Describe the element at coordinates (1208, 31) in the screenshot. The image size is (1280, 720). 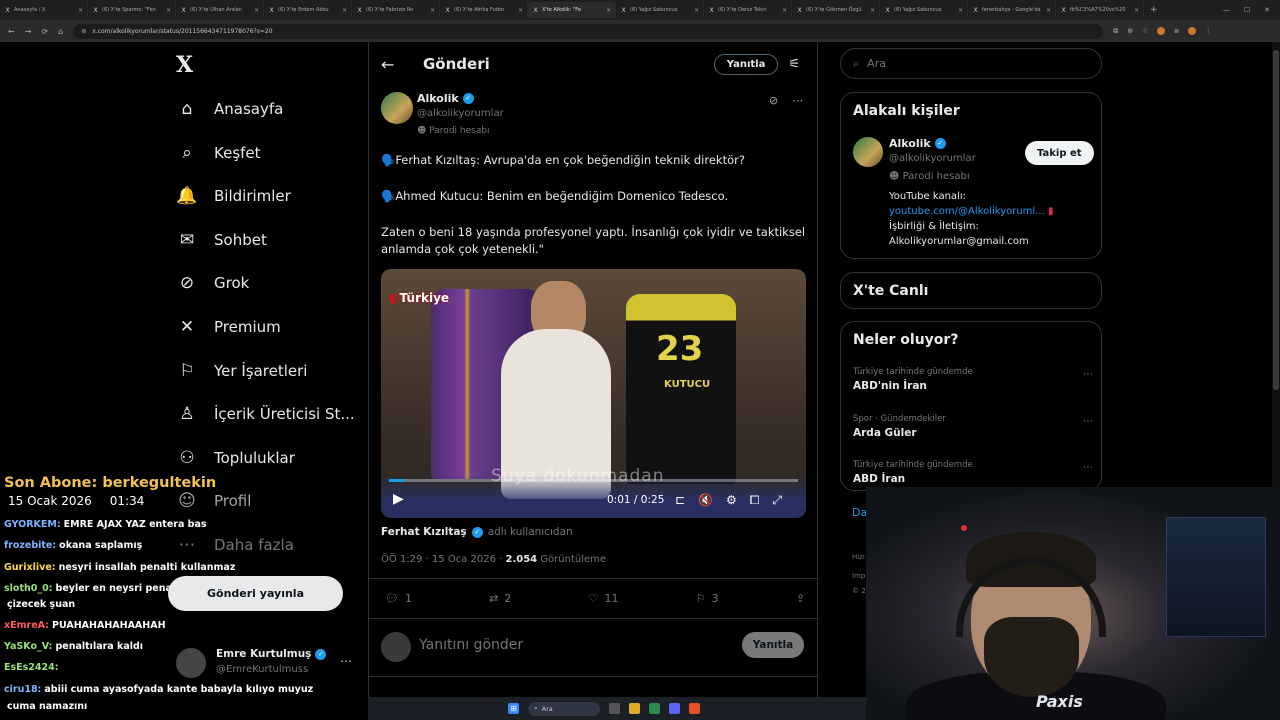
I see `menu-icon: ⋮` at that location.